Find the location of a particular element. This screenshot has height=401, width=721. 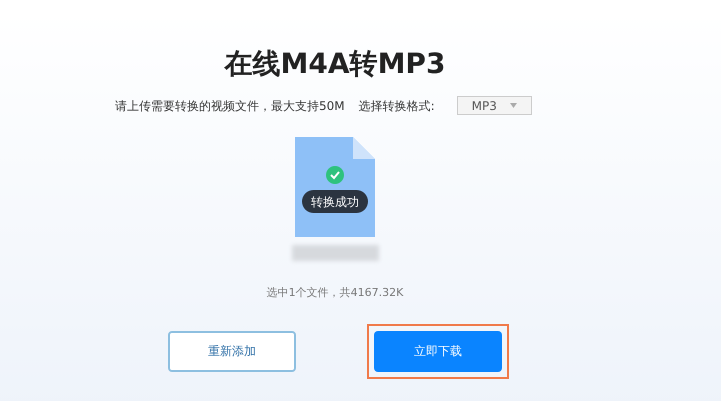

page-title: 在线M4A转MP3 is located at coordinates (335, 64).